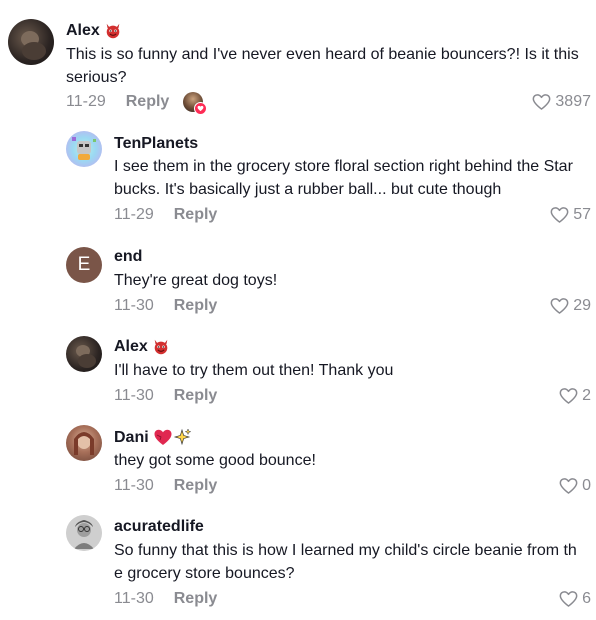  Describe the element at coordinates (573, 101) in the screenshot. I see `like-count: 3897` at that location.